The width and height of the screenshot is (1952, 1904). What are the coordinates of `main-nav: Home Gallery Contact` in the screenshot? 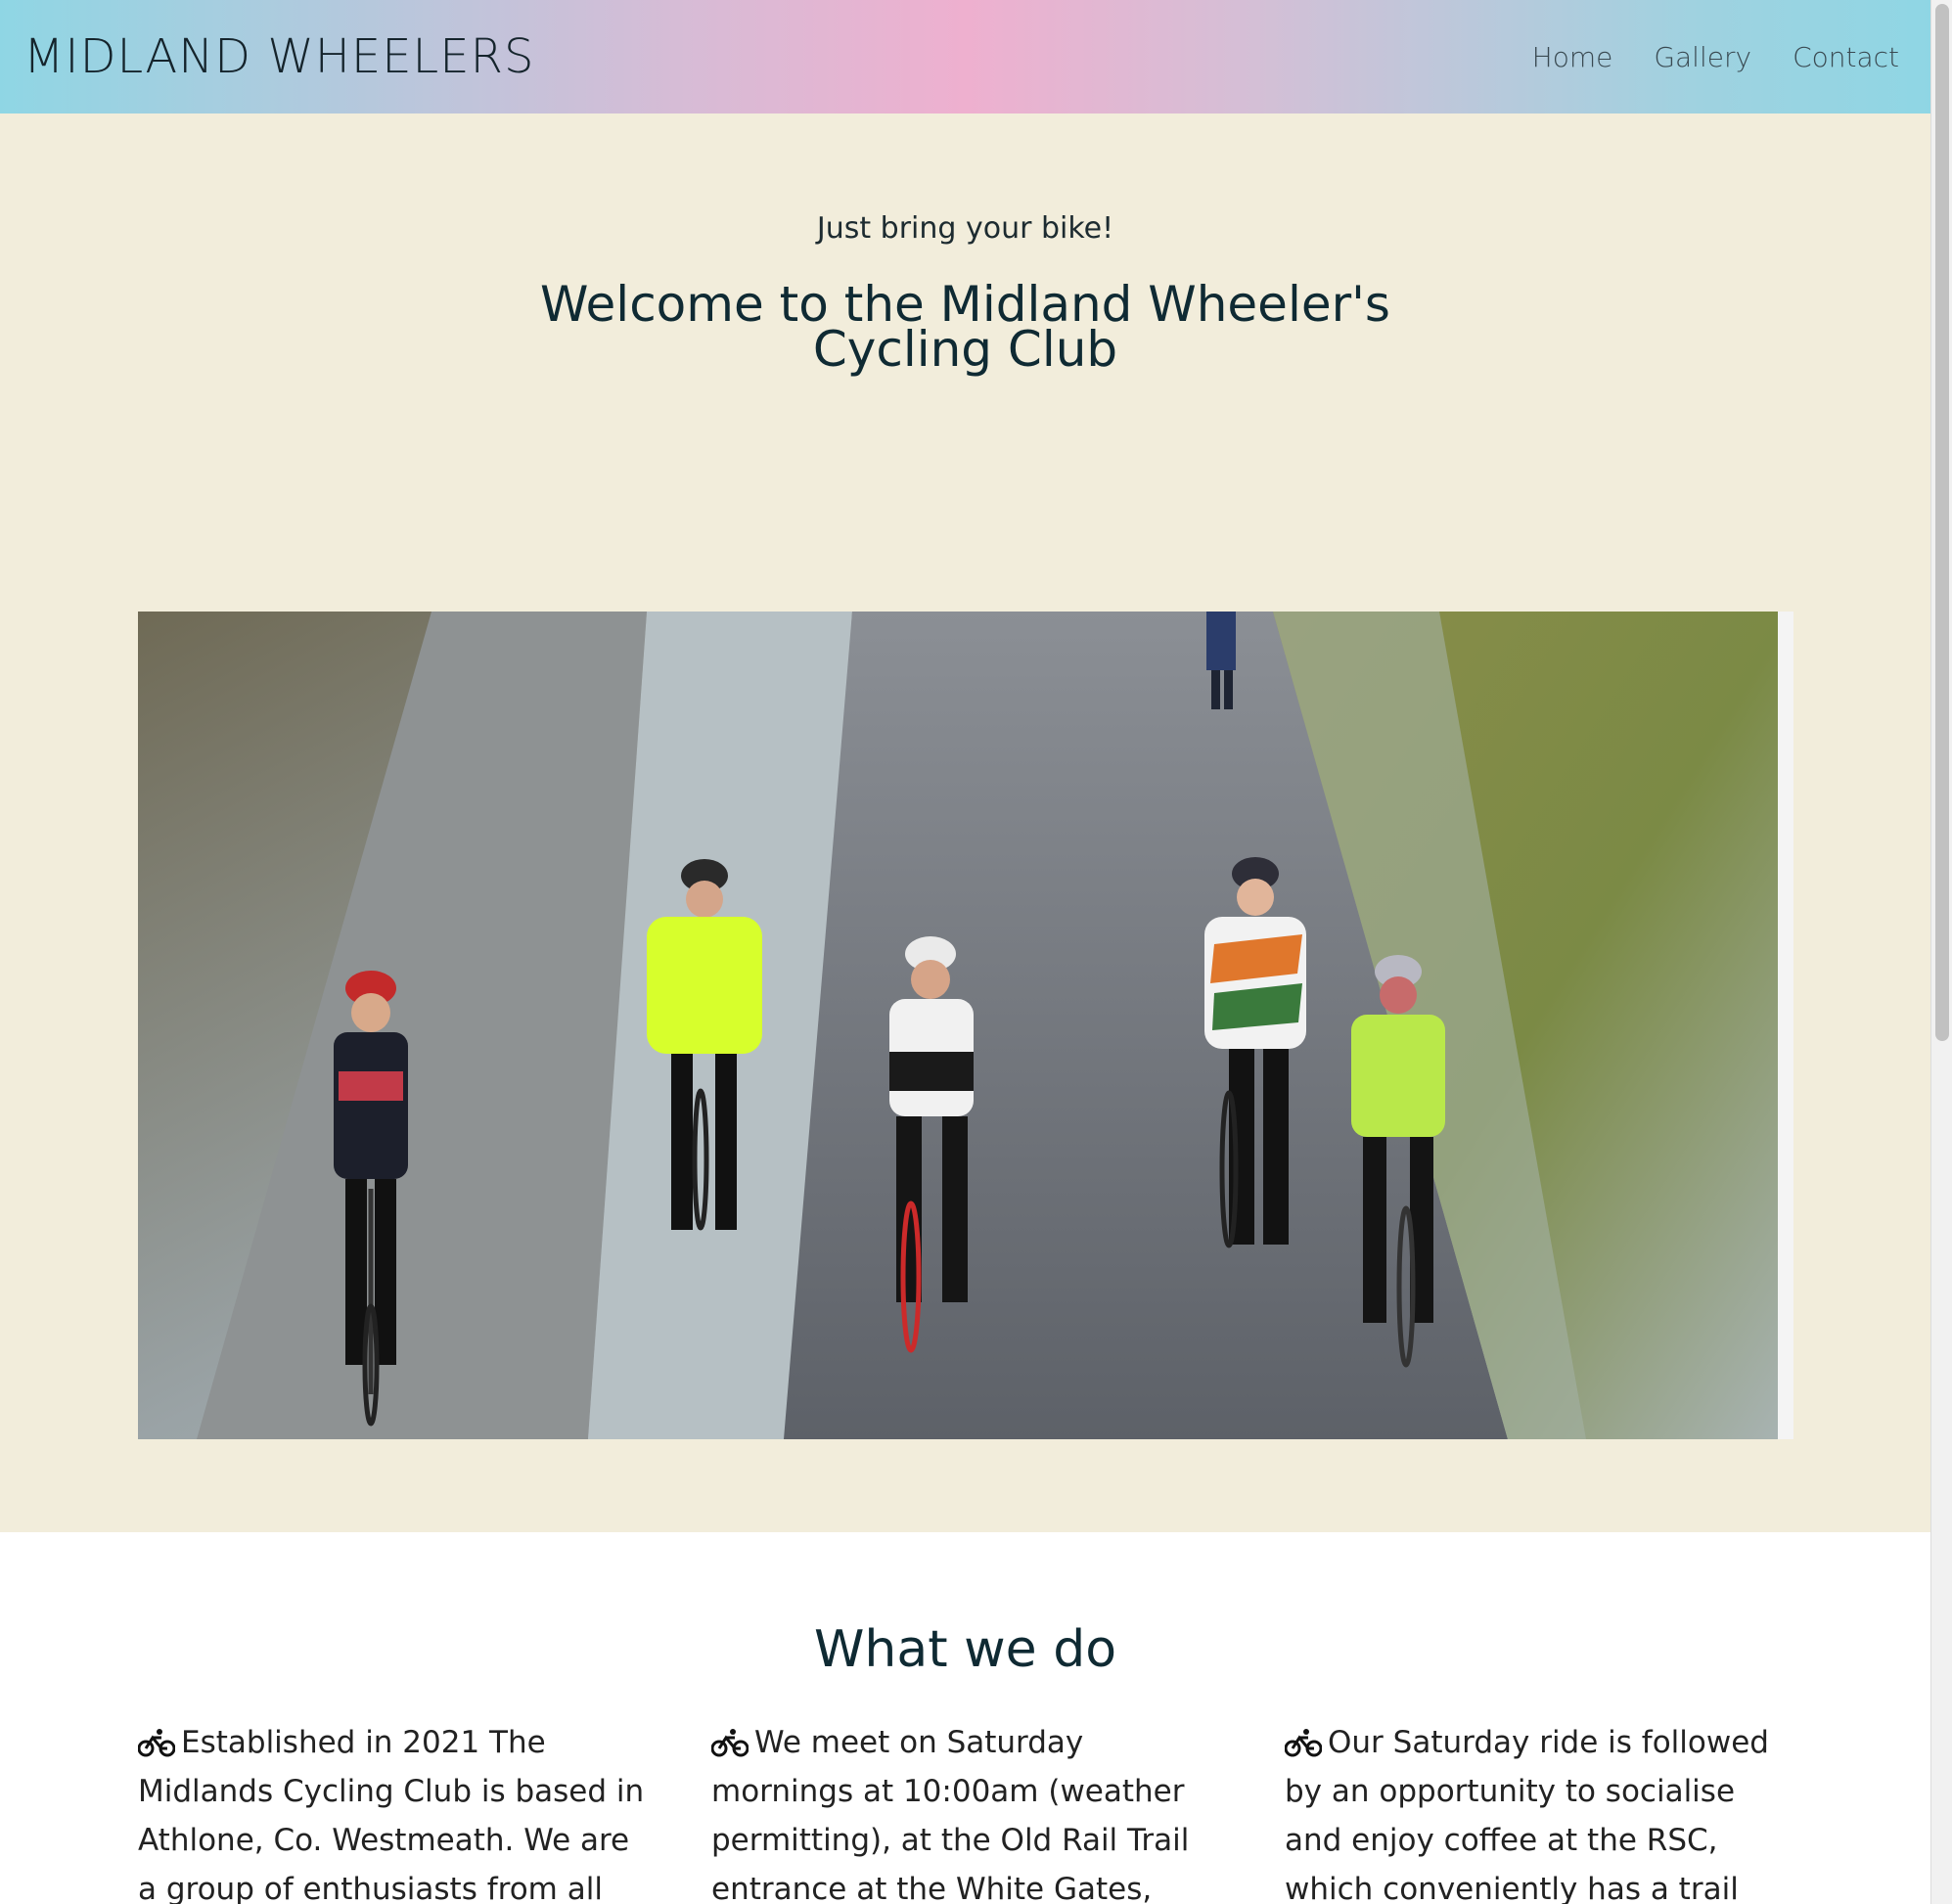 It's located at (1715, 57).